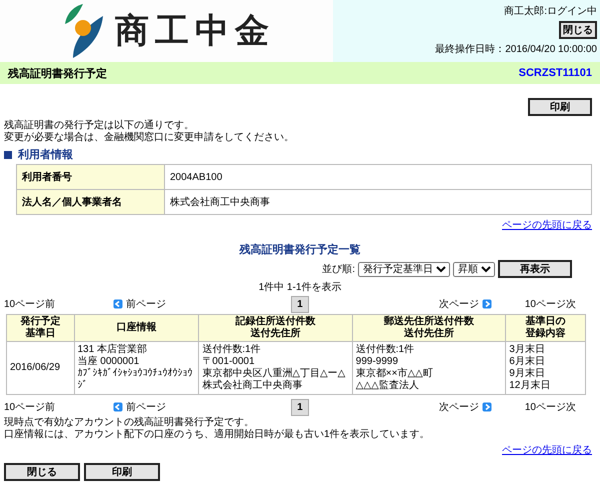 This screenshot has height=503, width=600. I want to click on sort-label: 並び順:, so click(338, 269).